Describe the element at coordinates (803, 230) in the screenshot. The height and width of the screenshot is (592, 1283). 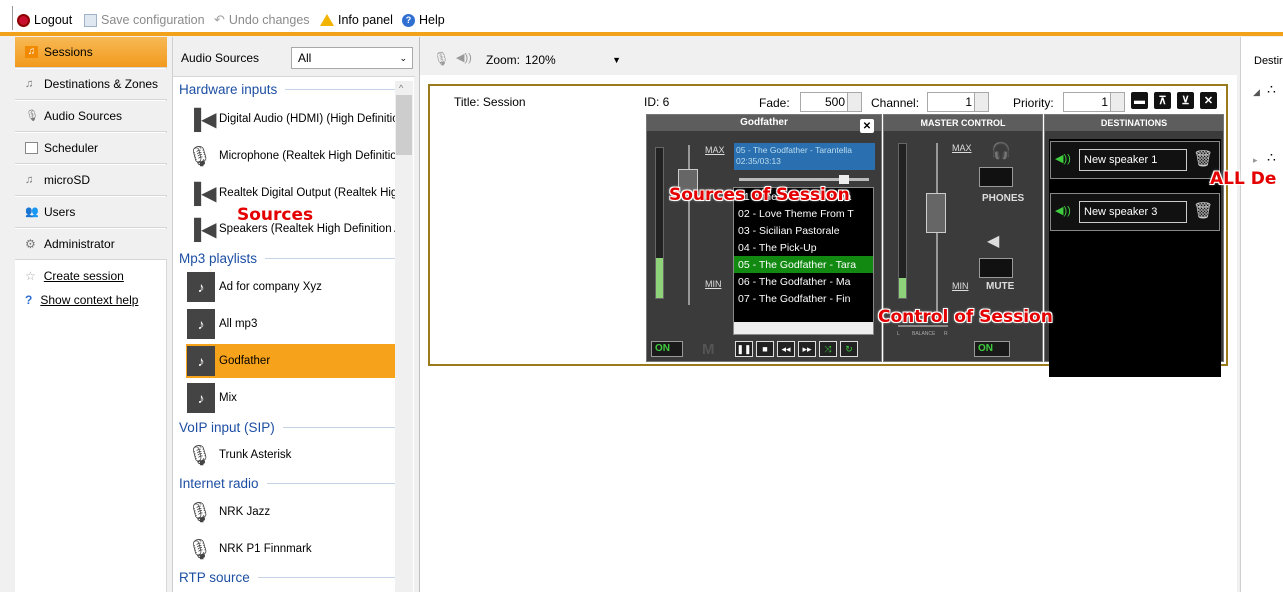
I see `track-row: 03 - Sicilian Pastorale` at that location.